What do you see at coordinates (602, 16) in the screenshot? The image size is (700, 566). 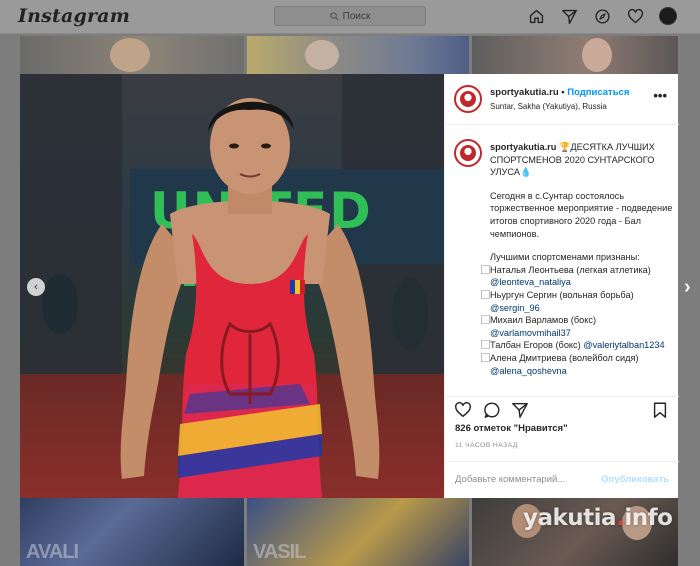 I see `explore-icon` at bounding box center [602, 16].